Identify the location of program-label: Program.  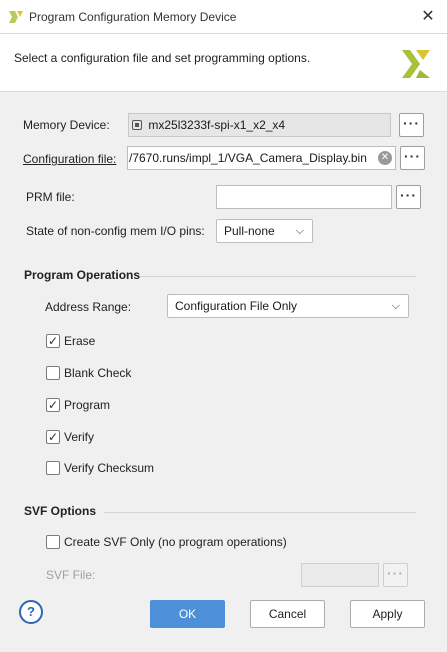
(87, 405).